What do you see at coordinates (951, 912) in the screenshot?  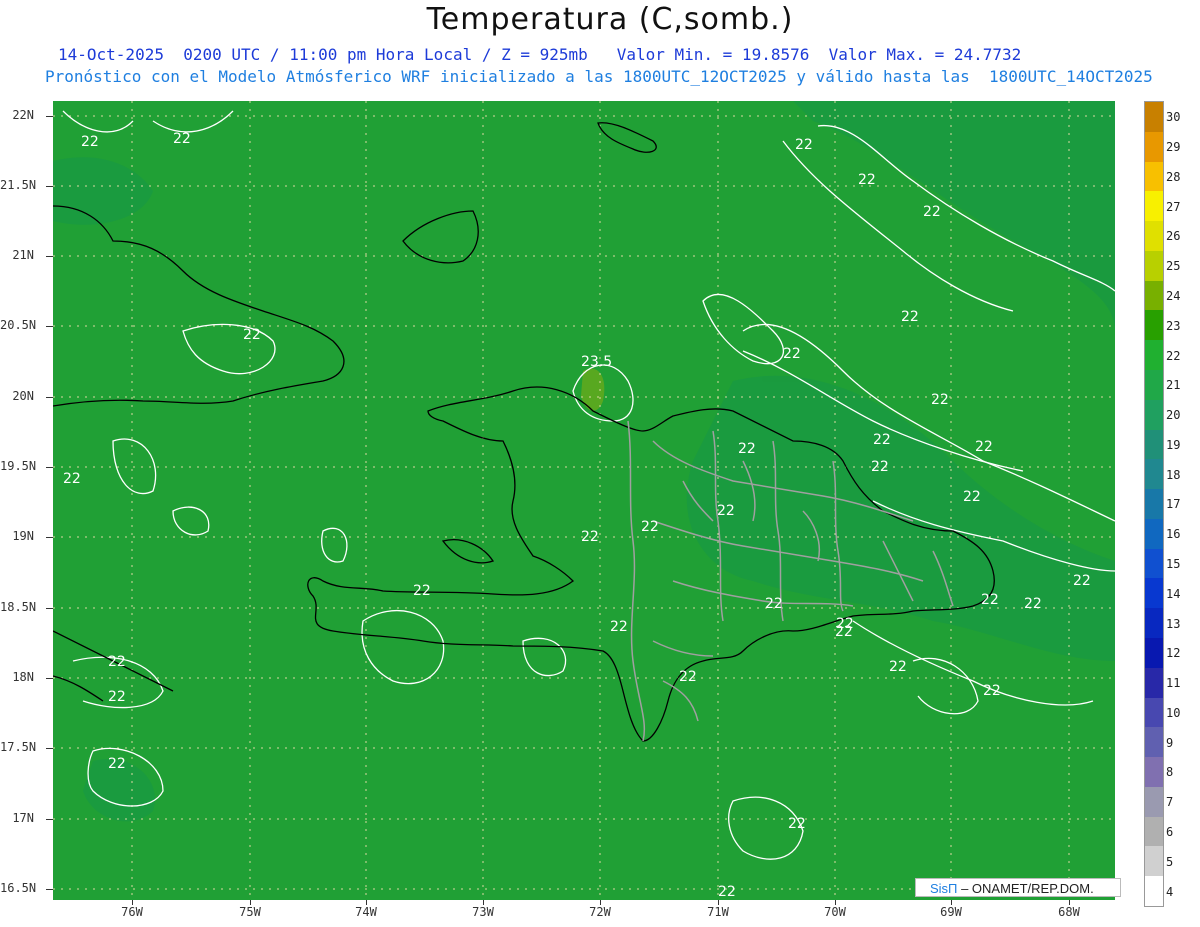 I see `longitude-label: 69W` at bounding box center [951, 912].